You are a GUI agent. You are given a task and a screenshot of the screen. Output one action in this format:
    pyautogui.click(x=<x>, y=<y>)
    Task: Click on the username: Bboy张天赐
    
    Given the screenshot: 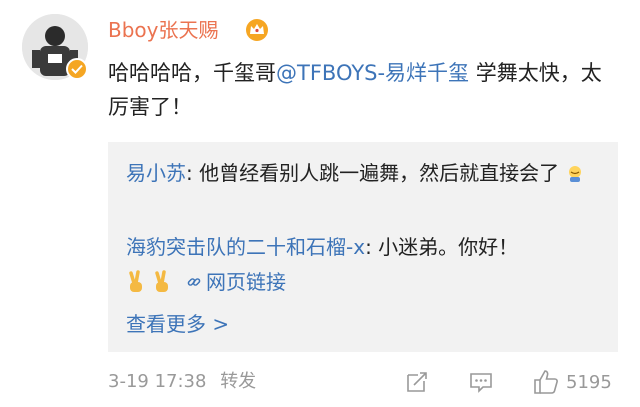 What is the action you would take?
    pyautogui.click(x=163, y=30)
    